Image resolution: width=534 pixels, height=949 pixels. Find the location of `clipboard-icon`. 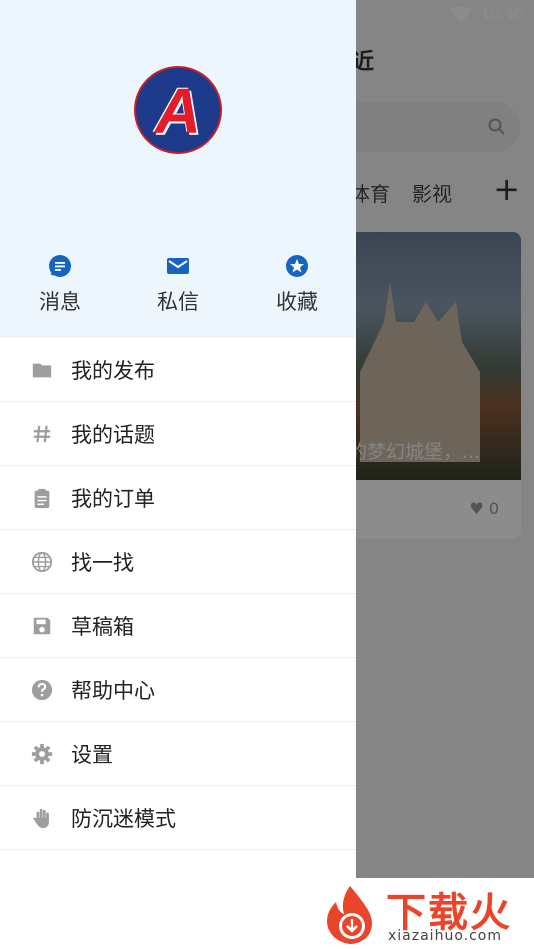

clipboard-icon is located at coordinates (42, 498).